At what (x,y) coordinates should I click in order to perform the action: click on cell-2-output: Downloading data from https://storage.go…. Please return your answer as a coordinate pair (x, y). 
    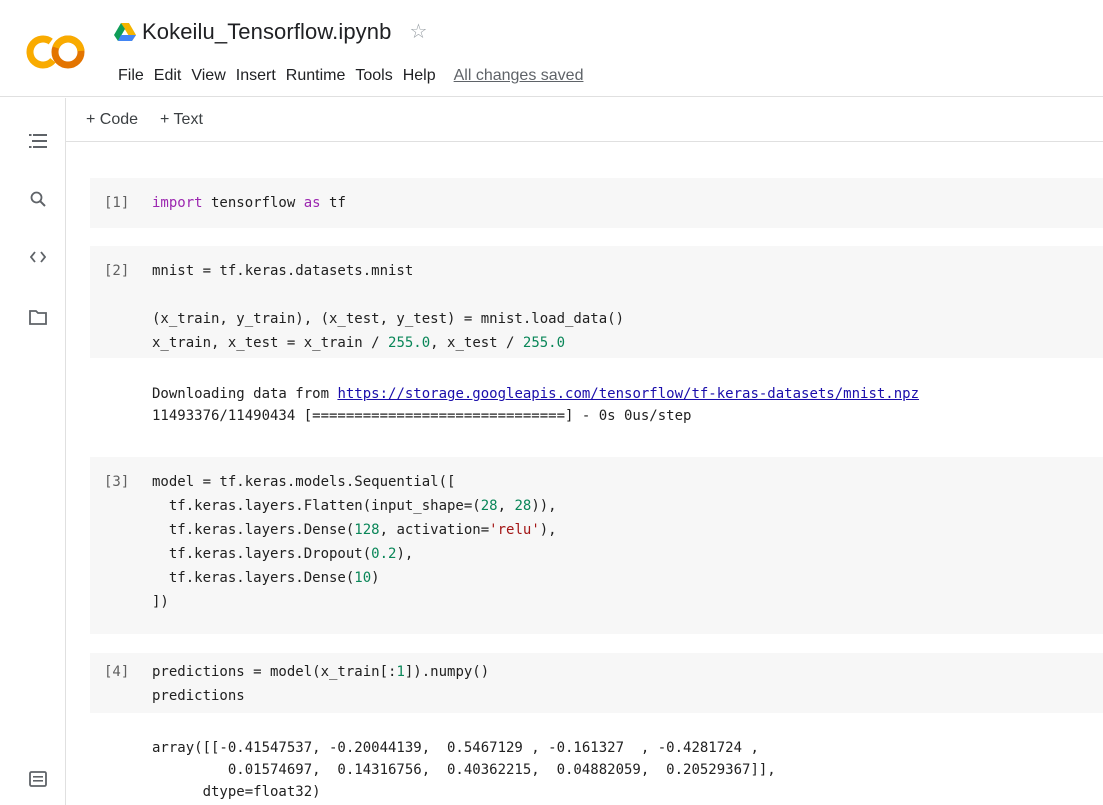
    Looking at the image, I should click on (627, 405).